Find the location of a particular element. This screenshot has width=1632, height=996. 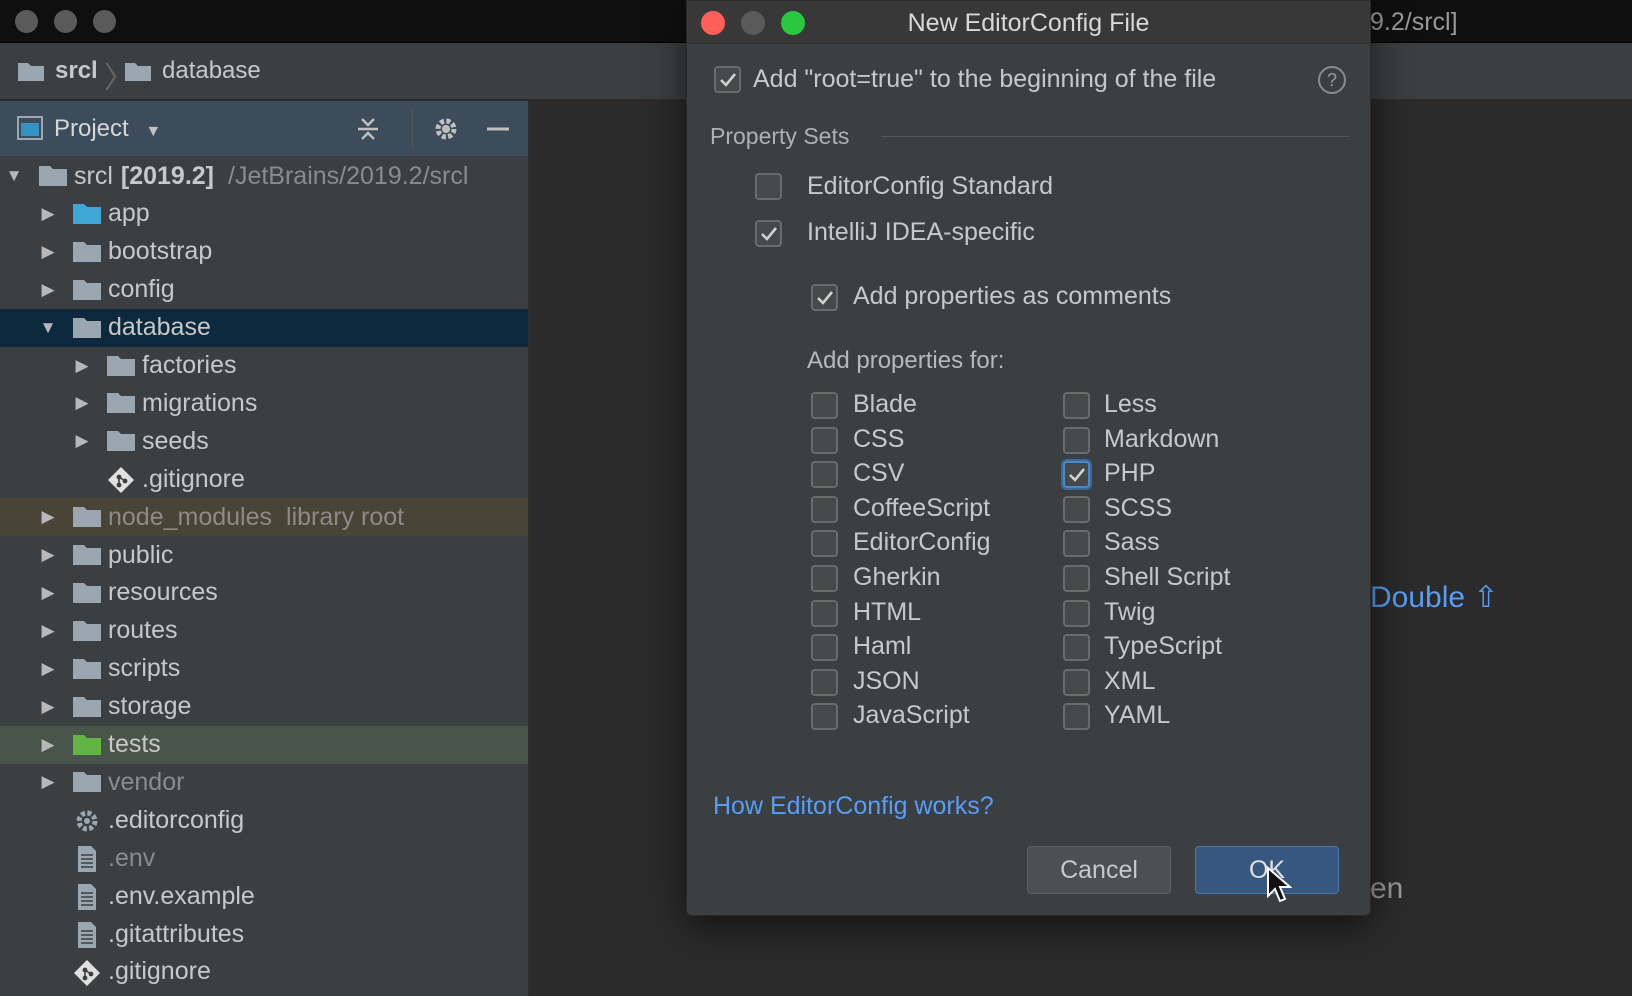

intellij-specific-label: IntelliJ IDEA-specific is located at coordinates (921, 232).